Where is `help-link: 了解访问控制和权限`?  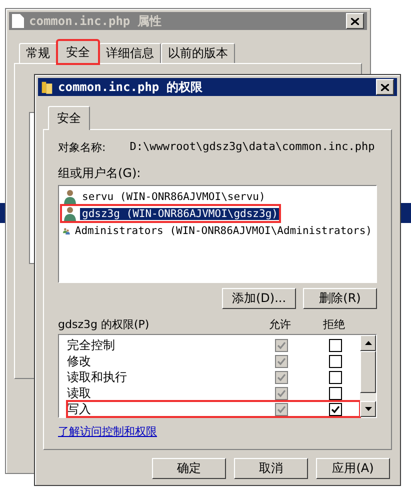
help-link: 了解访问控制和权限 is located at coordinates (107, 431).